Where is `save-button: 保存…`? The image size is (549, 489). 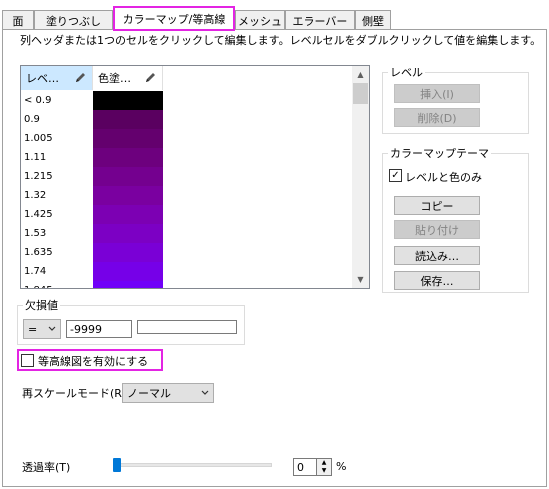
save-button: 保存… is located at coordinates (437, 280).